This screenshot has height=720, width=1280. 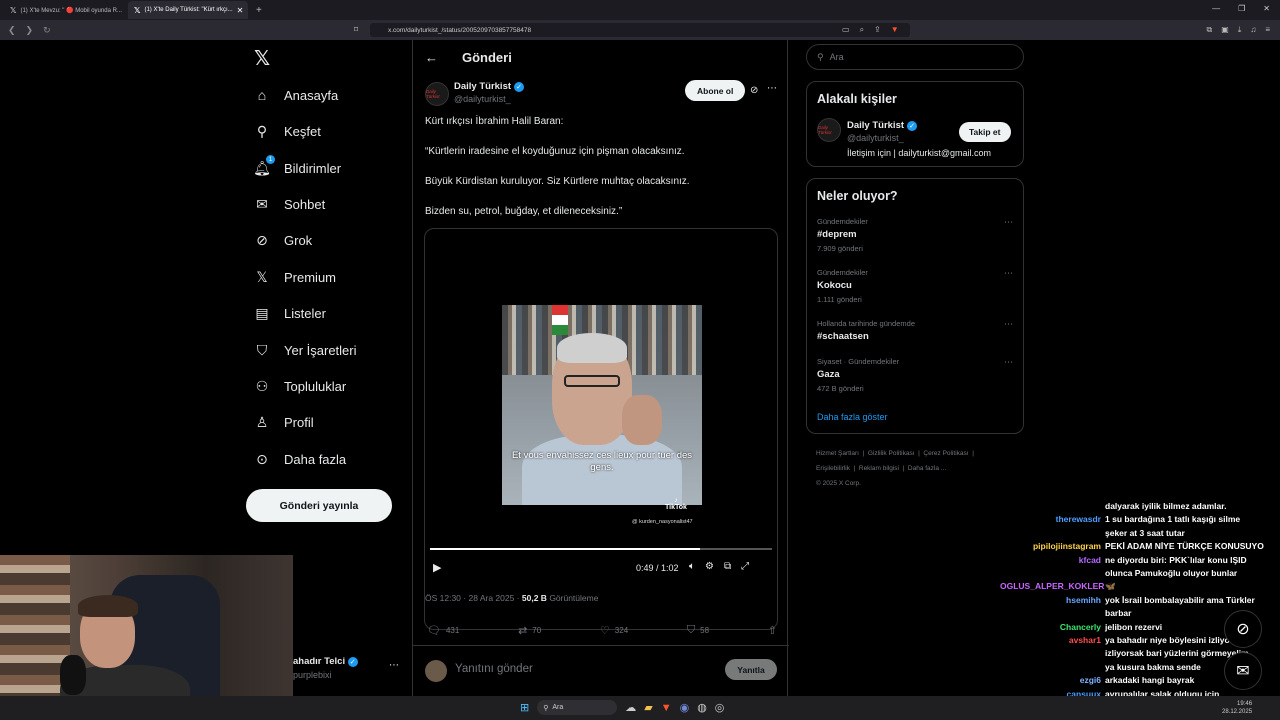 What do you see at coordinates (1225, 30) in the screenshot?
I see `wallet-icon: ▣` at bounding box center [1225, 30].